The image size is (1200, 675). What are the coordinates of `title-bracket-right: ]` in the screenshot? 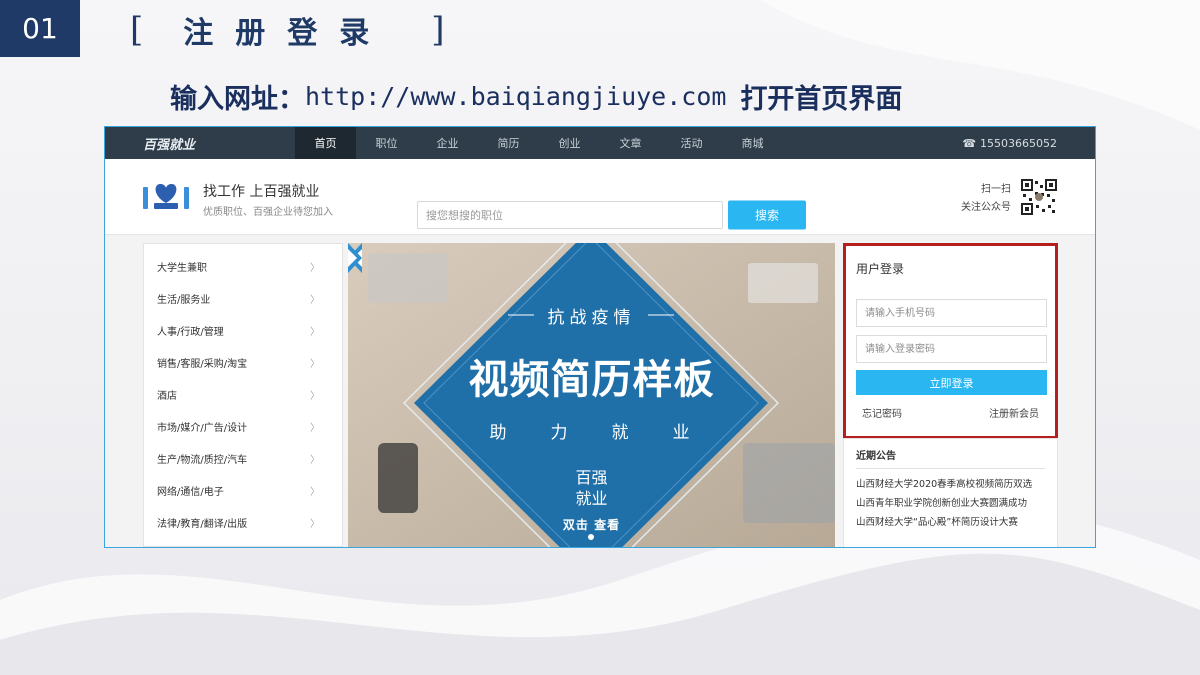 It's located at (438, 30).